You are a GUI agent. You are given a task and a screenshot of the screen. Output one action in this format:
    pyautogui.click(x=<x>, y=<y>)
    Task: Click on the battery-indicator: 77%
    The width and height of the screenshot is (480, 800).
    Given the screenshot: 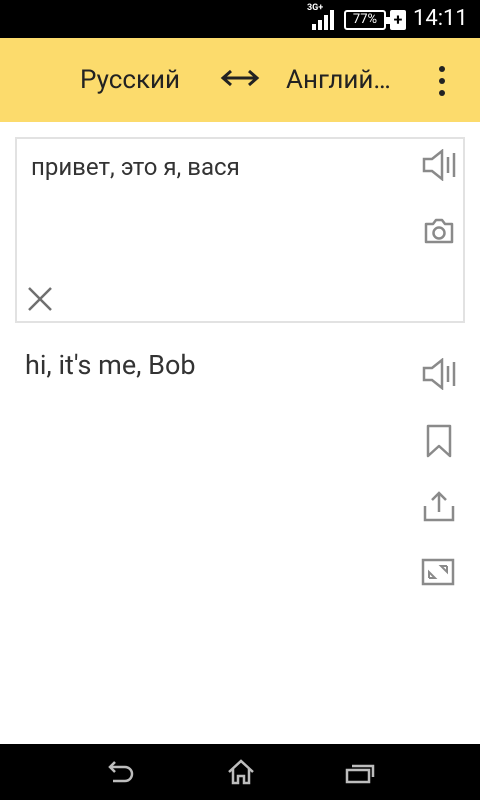 What is the action you would take?
    pyautogui.click(x=367, y=20)
    